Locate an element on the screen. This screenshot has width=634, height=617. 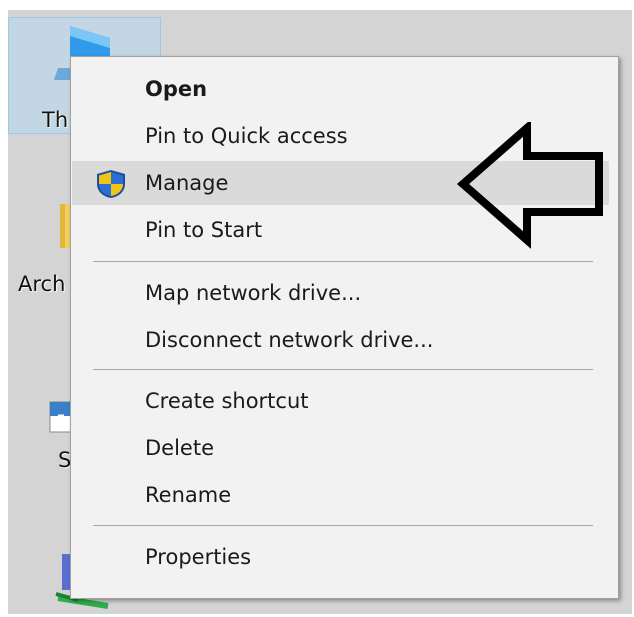
menu-item-label: Create shortcut is located at coordinates (227, 401).